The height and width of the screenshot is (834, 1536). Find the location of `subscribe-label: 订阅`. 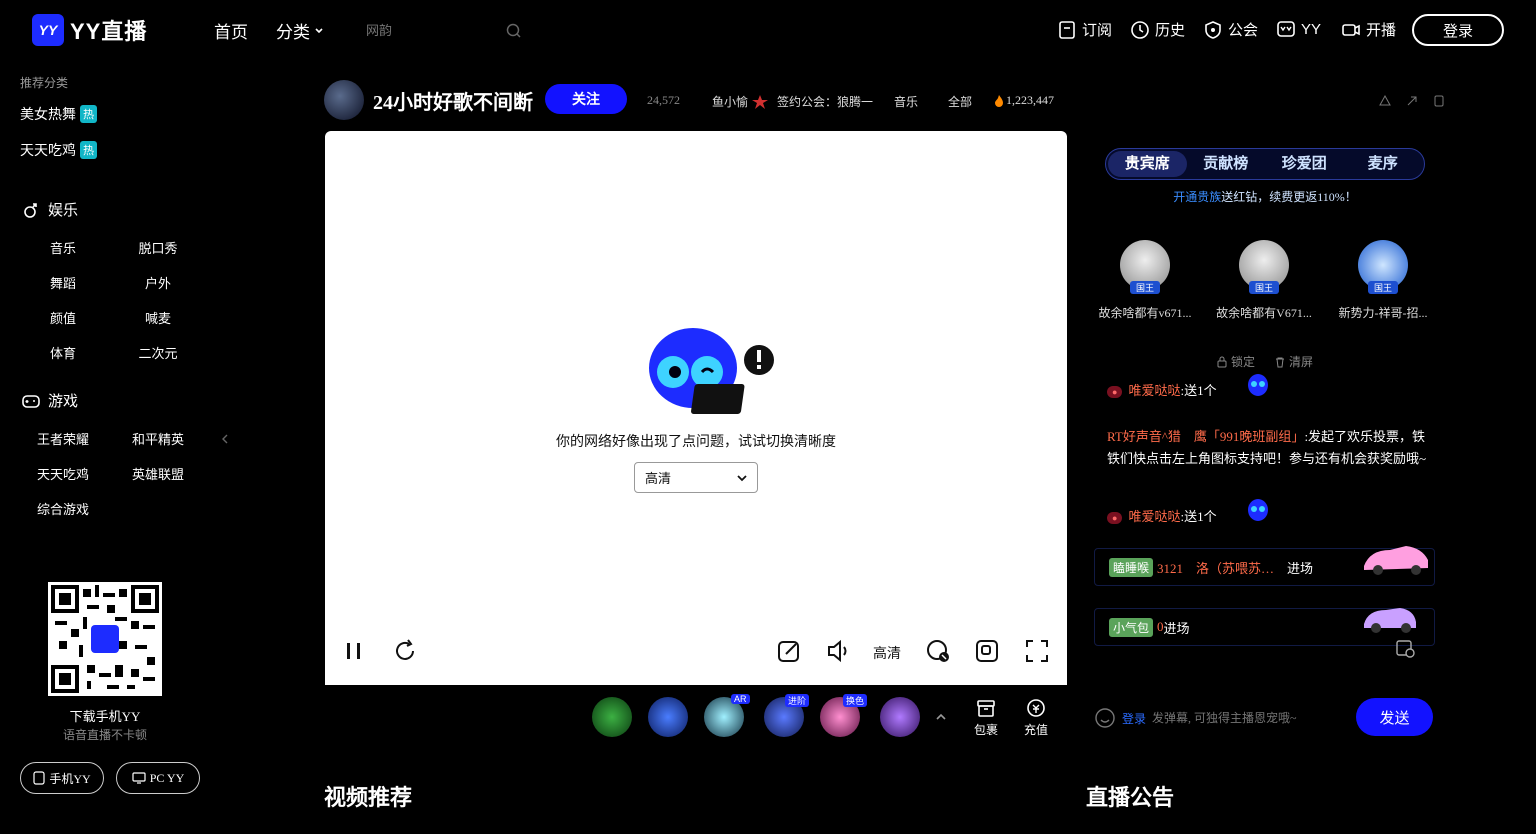

subscribe-label: 订阅 is located at coordinates (1097, 30).